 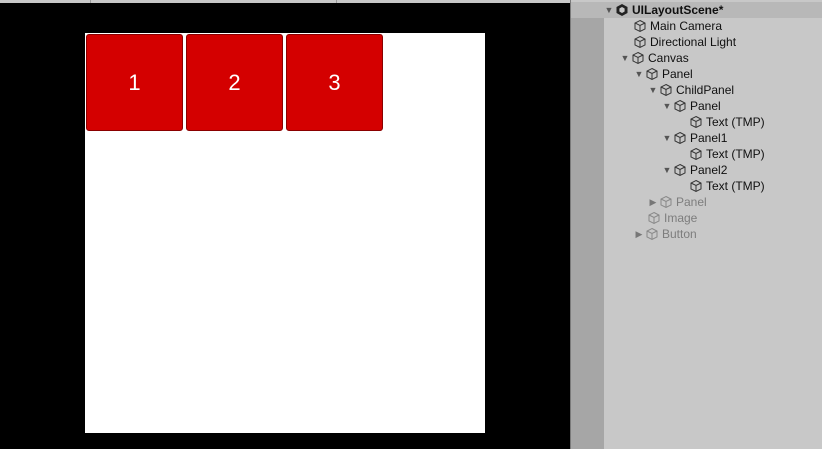 What do you see at coordinates (709, 138) in the screenshot?
I see `hierarchy-item-label: Panel1` at bounding box center [709, 138].